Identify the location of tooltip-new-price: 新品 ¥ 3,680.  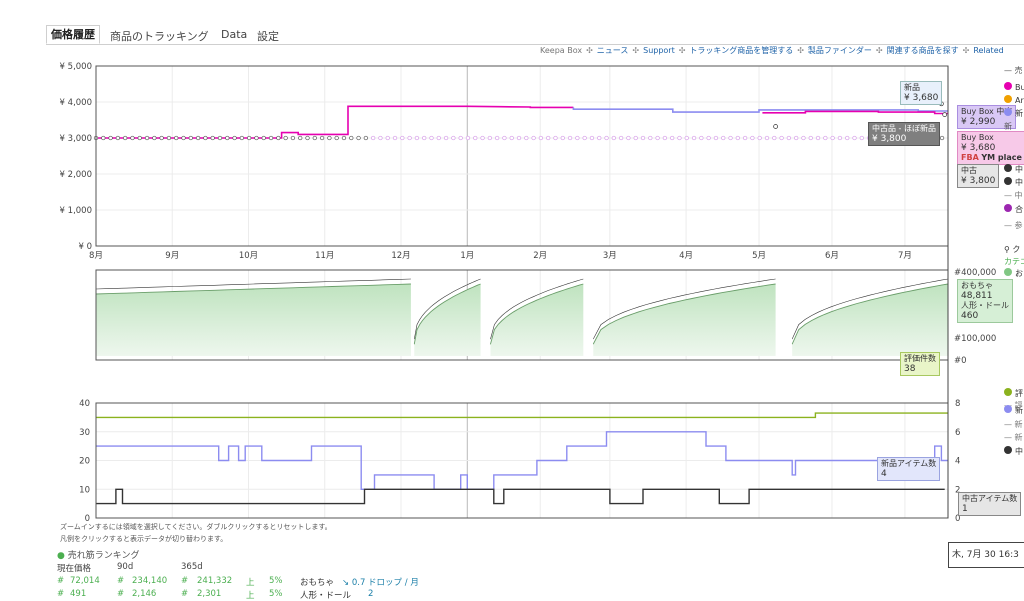
(921, 93).